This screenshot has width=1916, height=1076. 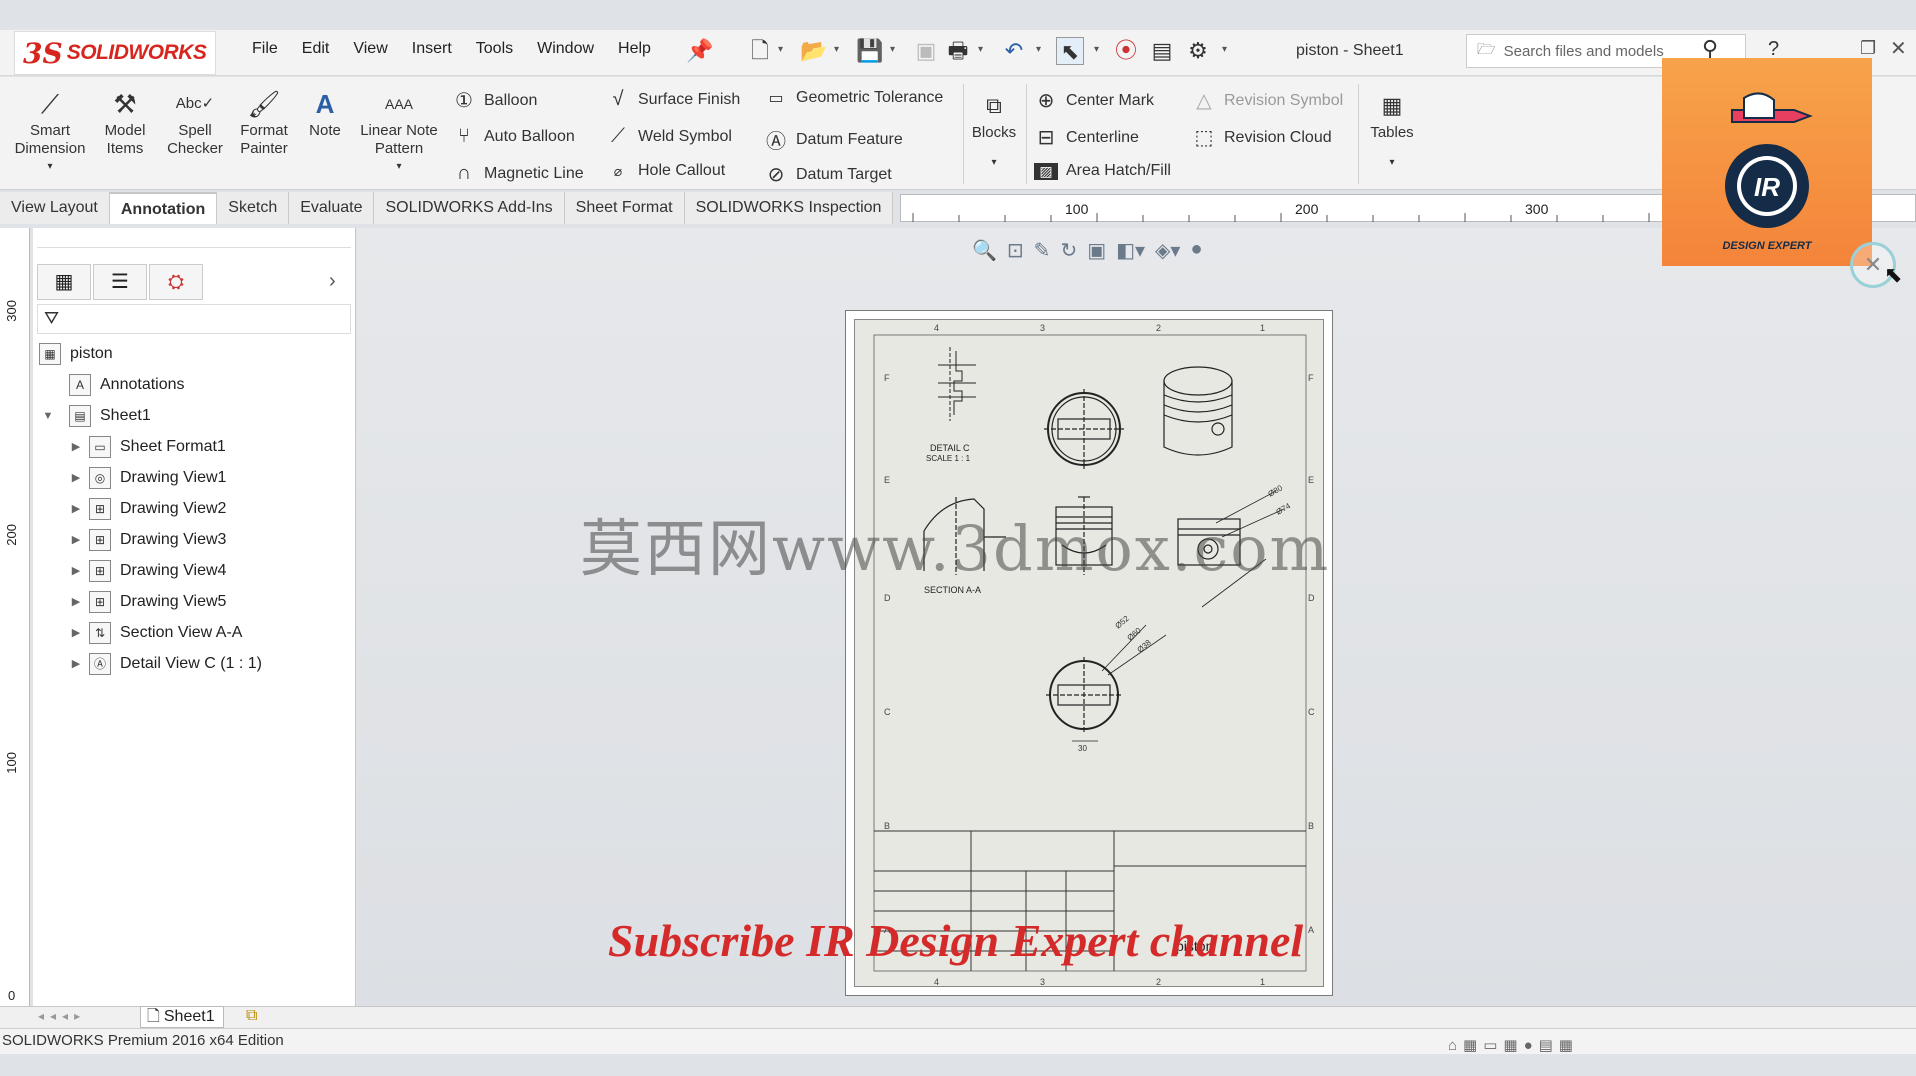 I want to click on save-dropdown-icon: ▾, so click(x=892, y=49).